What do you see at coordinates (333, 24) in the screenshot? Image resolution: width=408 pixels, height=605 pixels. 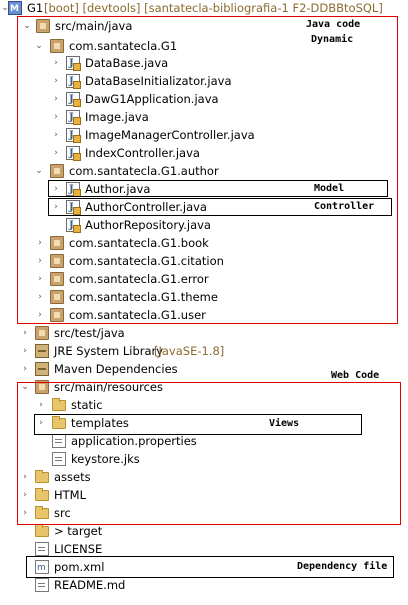 I see `annotation-java-code: Java code` at bounding box center [333, 24].